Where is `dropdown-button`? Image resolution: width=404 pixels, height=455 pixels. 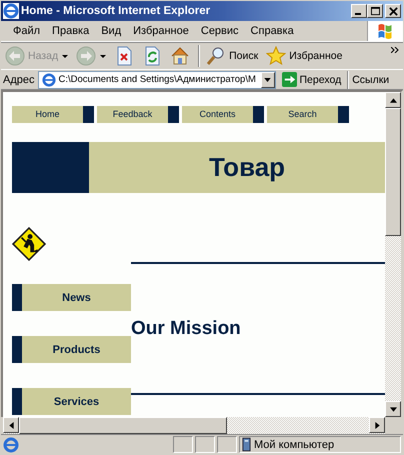
dropdown-button is located at coordinates (267, 80).